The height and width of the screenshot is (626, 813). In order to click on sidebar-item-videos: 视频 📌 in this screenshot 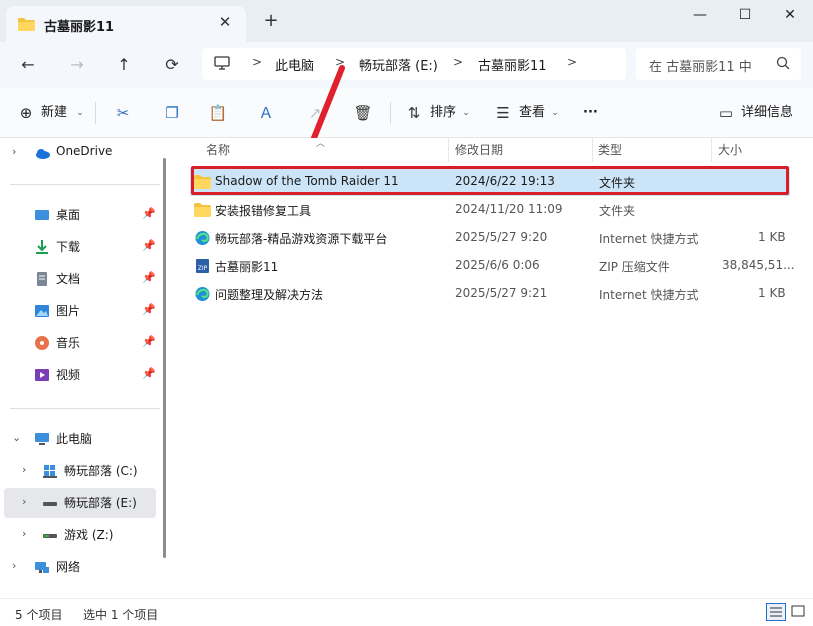, I will do `click(80, 375)`.